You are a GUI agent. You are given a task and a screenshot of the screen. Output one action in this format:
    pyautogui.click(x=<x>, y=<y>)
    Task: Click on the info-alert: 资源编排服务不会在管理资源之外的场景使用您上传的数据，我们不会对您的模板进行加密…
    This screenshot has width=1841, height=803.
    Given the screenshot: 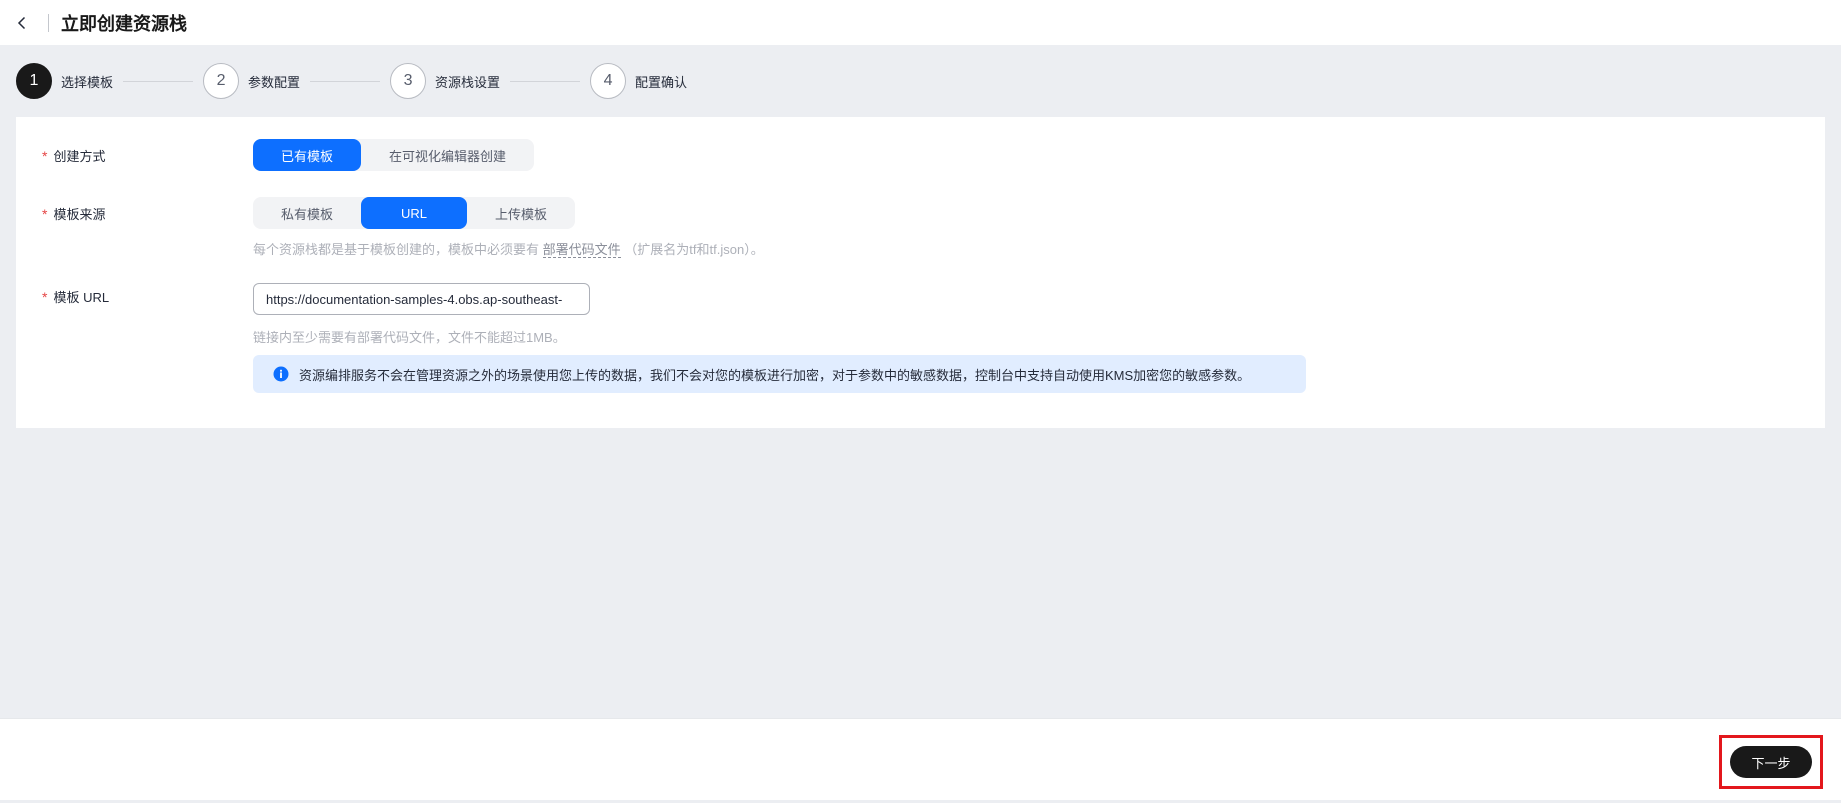 What is the action you would take?
    pyautogui.click(x=779, y=374)
    